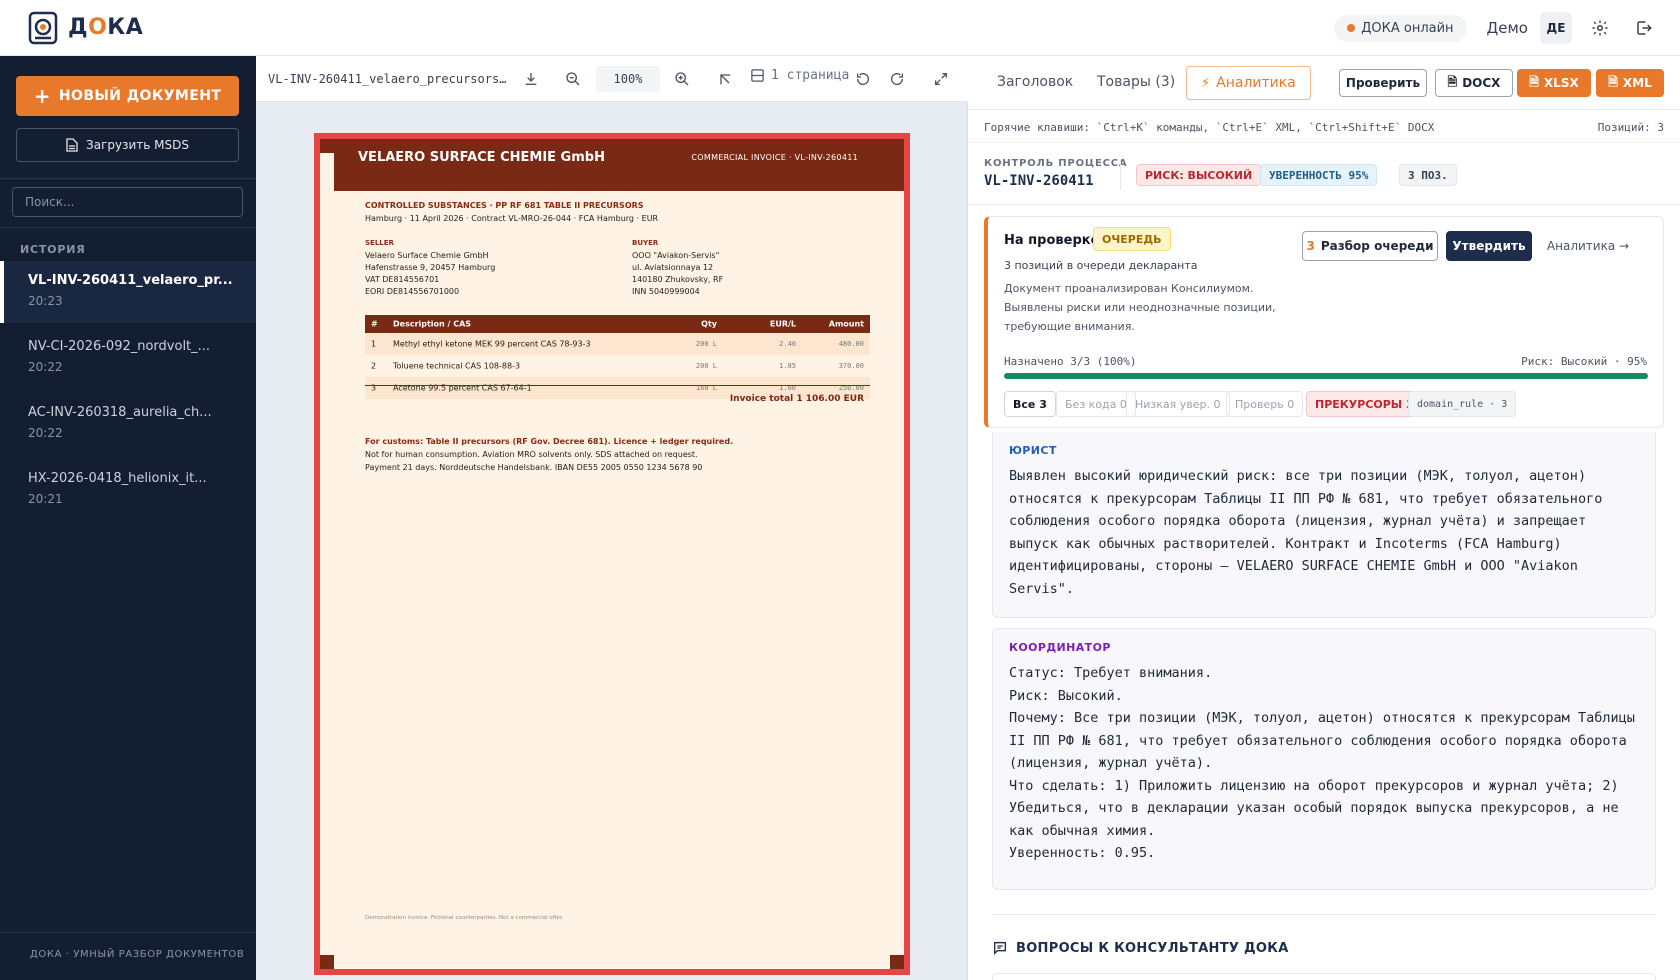  Describe the element at coordinates (1630, 127) in the screenshot. I see `positions-count: Позиций: 3` at that location.